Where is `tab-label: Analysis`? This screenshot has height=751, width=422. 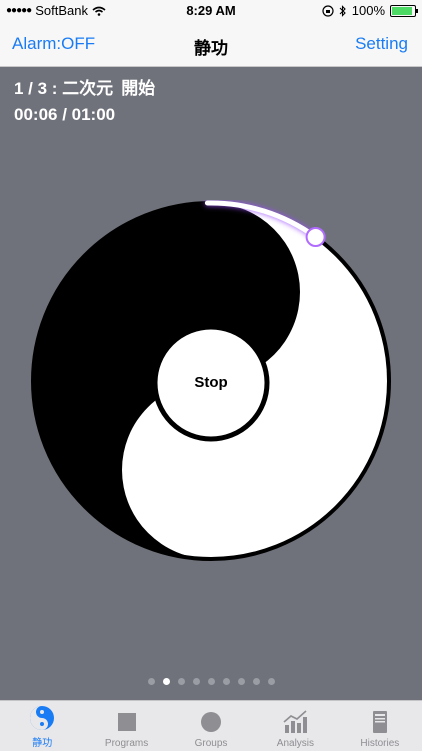
tab-label: Analysis is located at coordinates (295, 743).